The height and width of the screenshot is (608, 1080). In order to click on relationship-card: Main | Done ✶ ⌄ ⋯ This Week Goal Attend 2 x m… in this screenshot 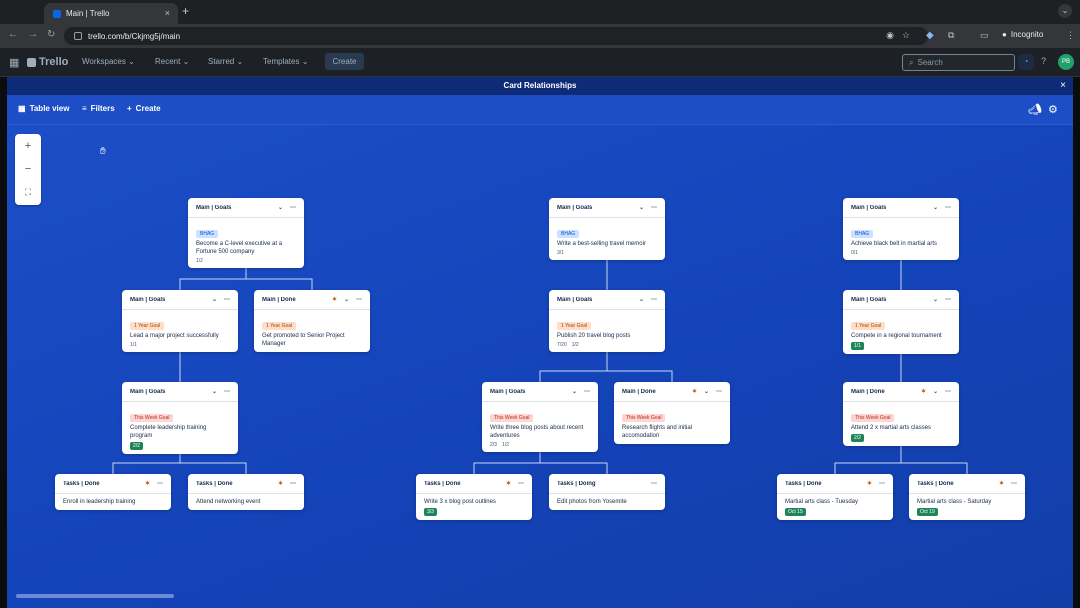, I will do `click(901, 414)`.